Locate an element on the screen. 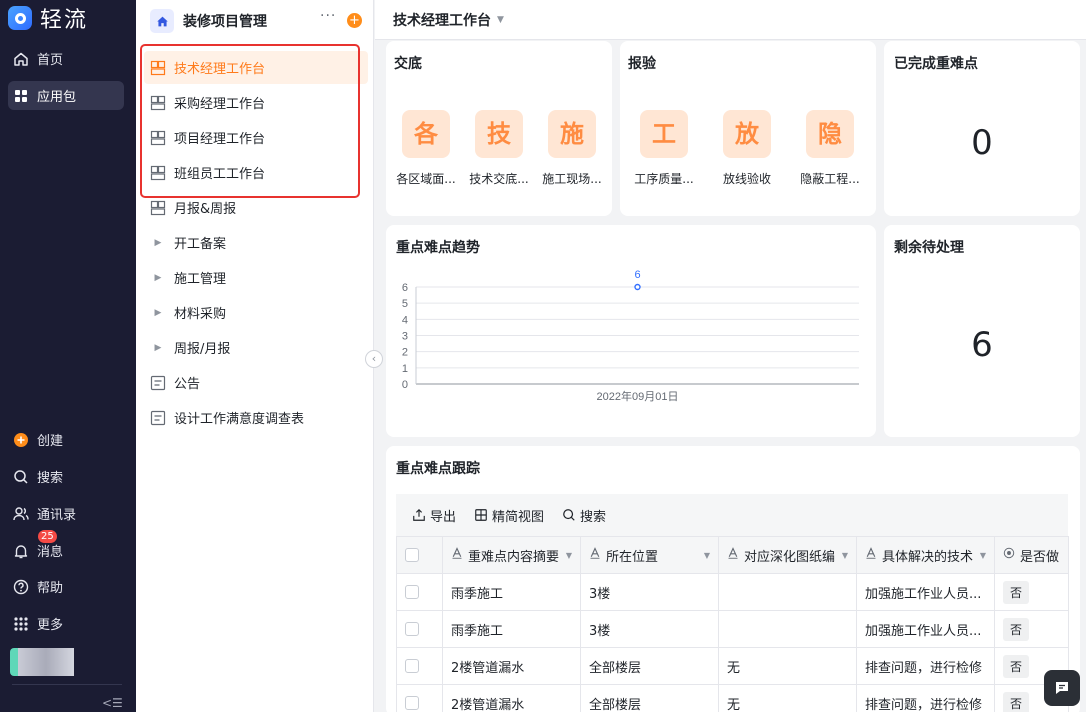 The image size is (1086, 712). y-tick-label: 4 is located at coordinates (405, 320).